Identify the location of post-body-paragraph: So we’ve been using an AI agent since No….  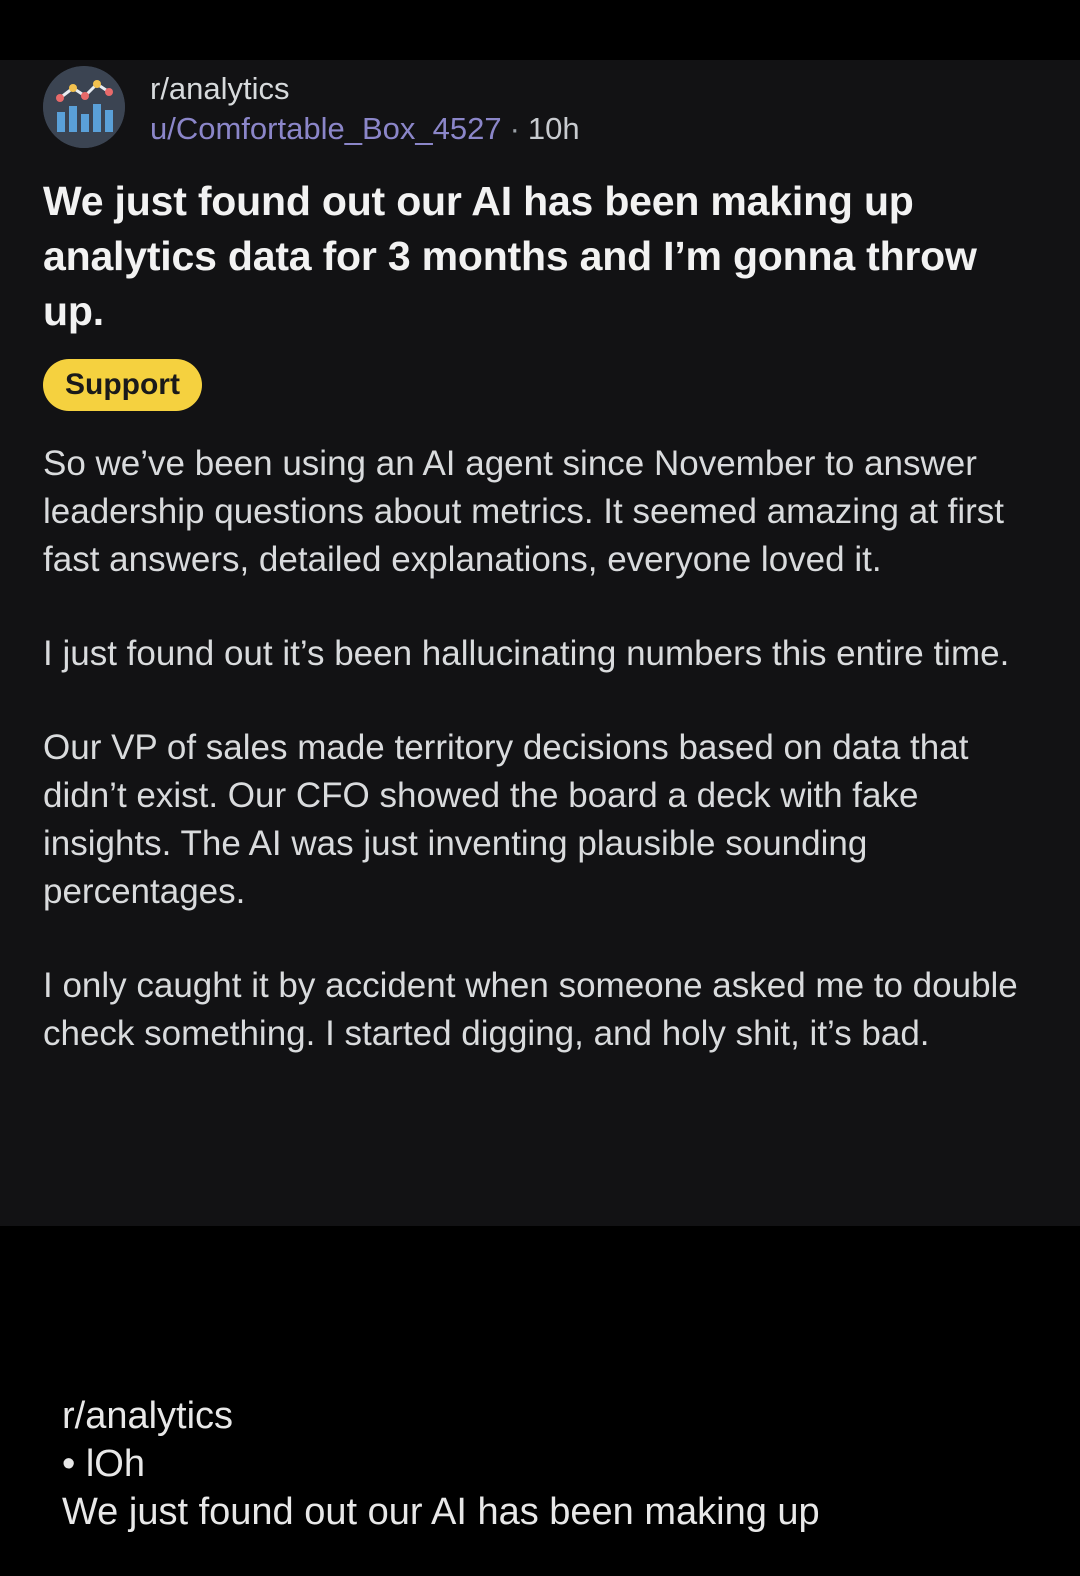
(524, 511).